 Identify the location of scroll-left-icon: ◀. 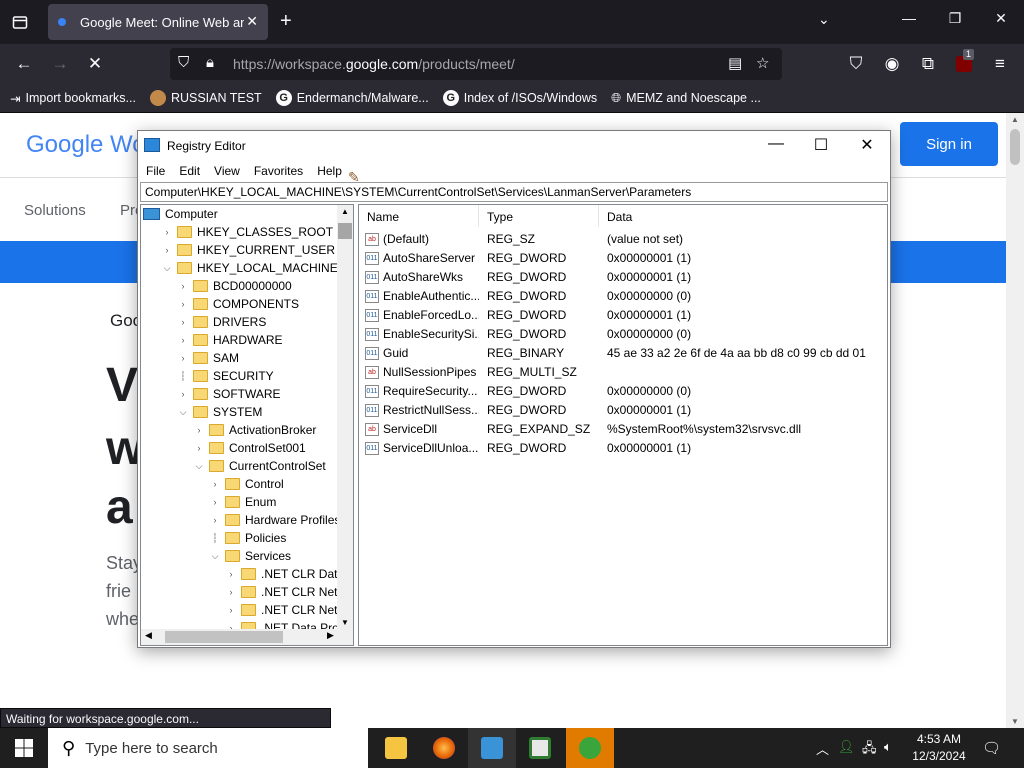
(148, 635).